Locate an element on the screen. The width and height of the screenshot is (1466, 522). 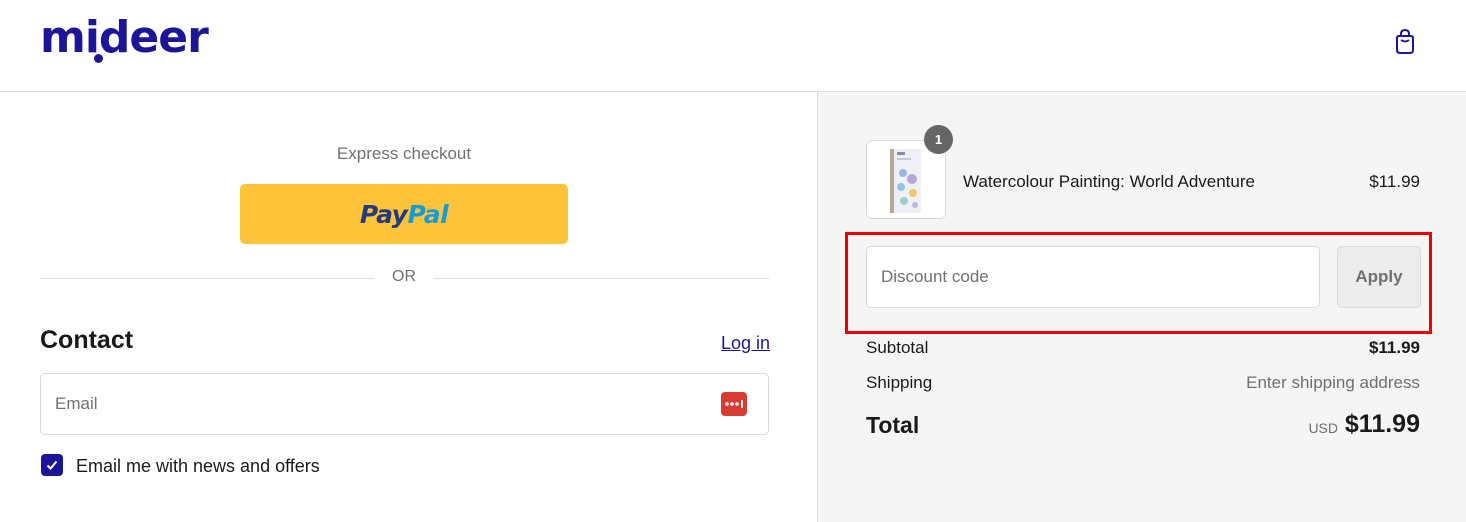
brand-logo: mideer is located at coordinates (124, 38).